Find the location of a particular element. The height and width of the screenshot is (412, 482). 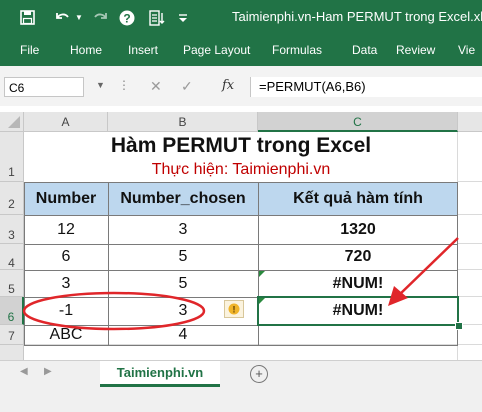

sheet-tab-bar: ◀ ▶ Taimienphi.vn + is located at coordinates (241, 386).